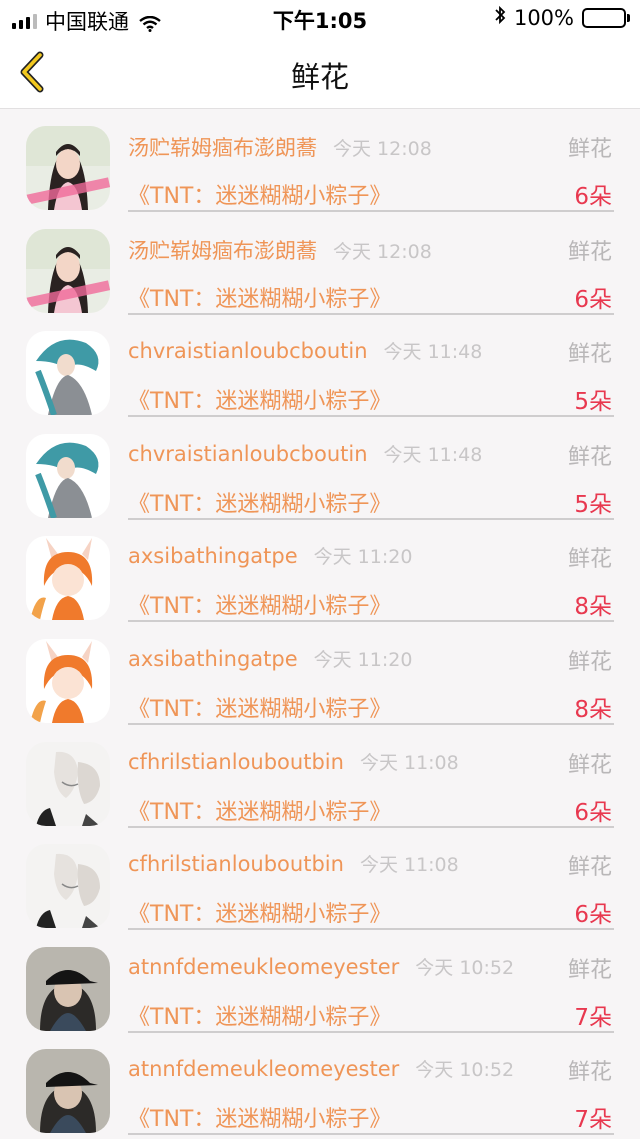  Describe the element at coordinates (500, 17) in the screenshot. I see `bluetooth-icon` at that location.